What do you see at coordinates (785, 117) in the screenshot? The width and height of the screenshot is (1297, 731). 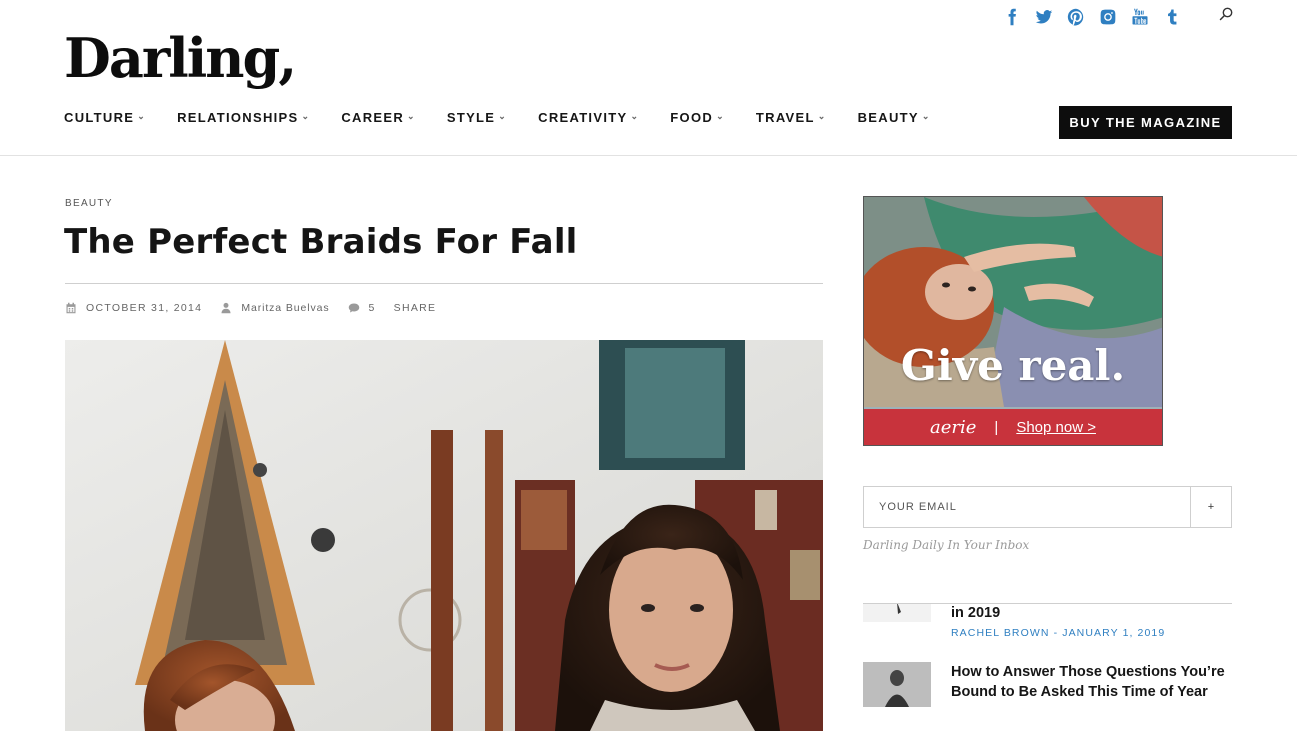 I see `nav-label: TRAVEL` at bounding box center [785, 117].